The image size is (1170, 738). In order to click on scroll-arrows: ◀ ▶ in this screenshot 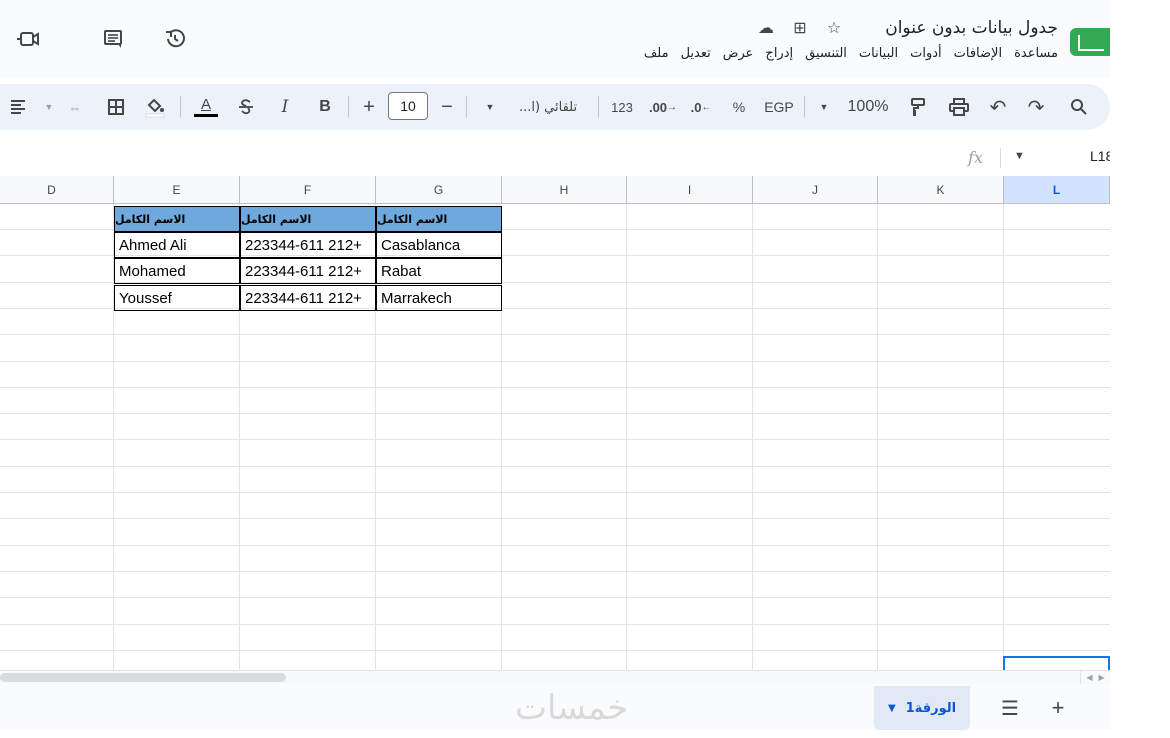, I will do `click(1095, 677)`.